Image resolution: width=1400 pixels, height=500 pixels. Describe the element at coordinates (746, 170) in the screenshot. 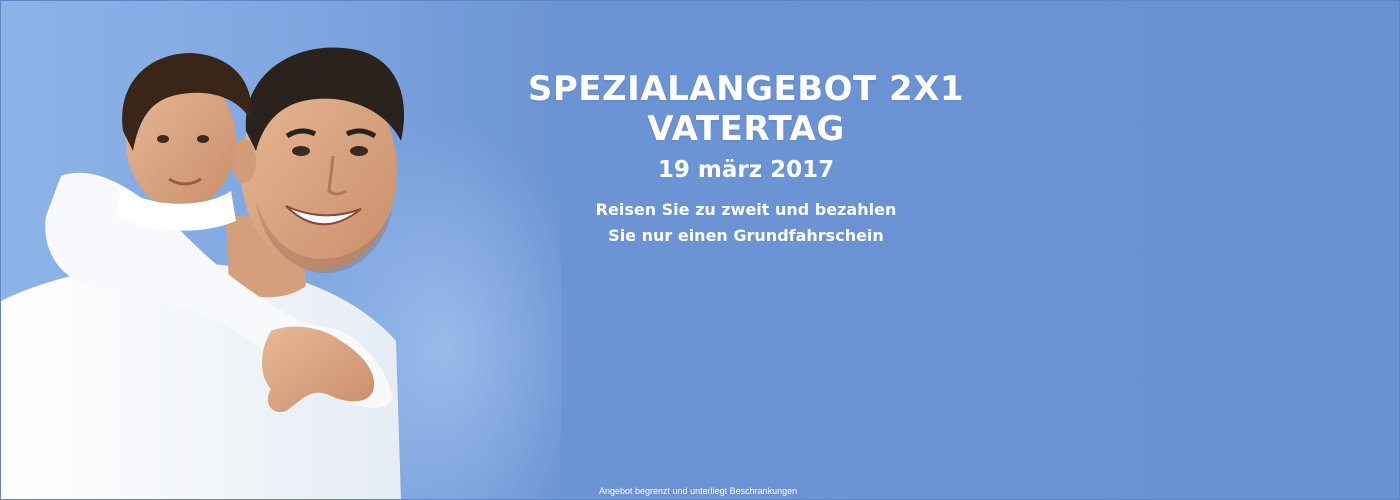

I see `offer-date: 19 märz 2017` at that location.